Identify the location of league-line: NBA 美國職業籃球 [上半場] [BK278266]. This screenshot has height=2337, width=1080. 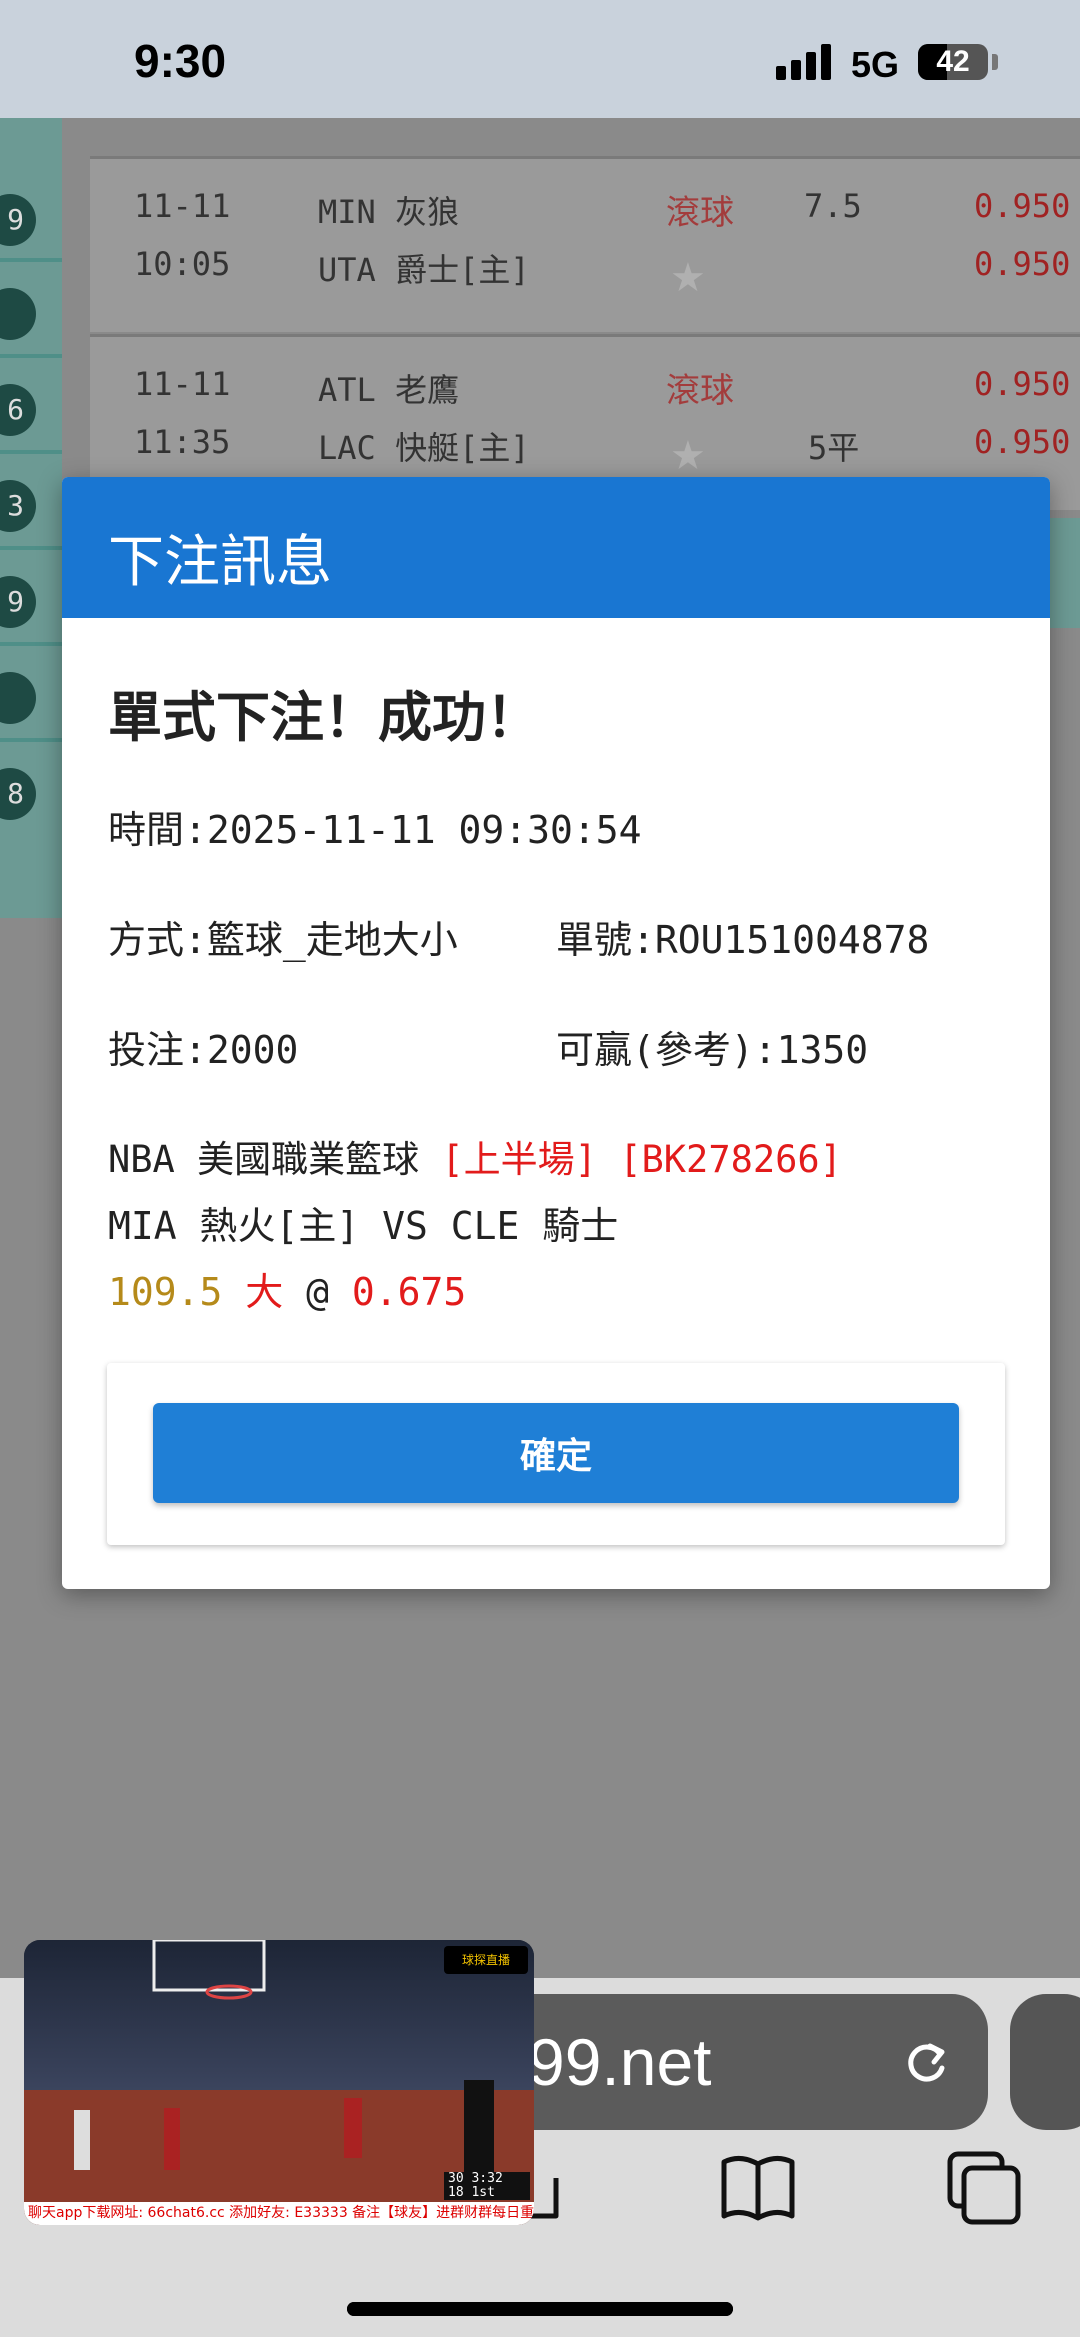
(475, 1156).